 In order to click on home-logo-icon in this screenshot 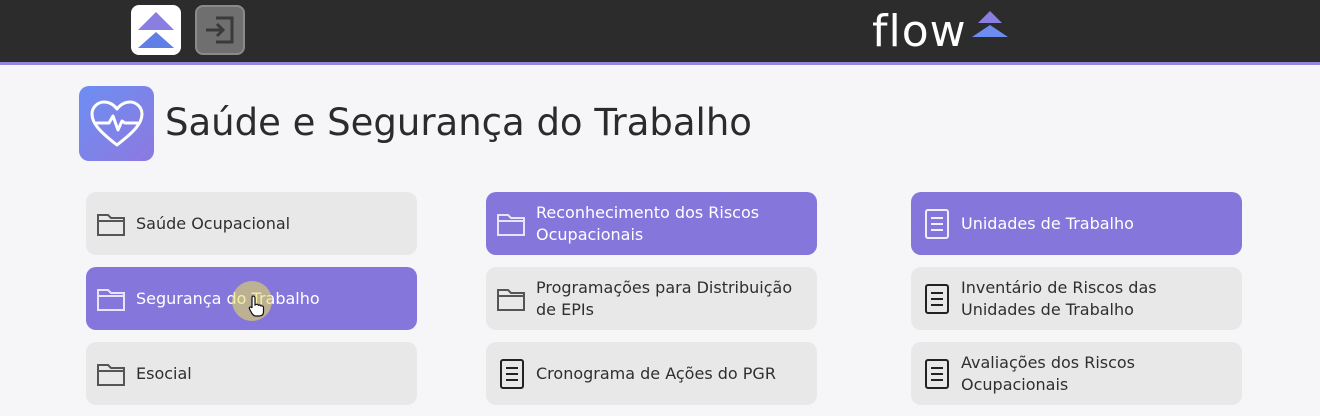, I will do `click(156, 30)`.